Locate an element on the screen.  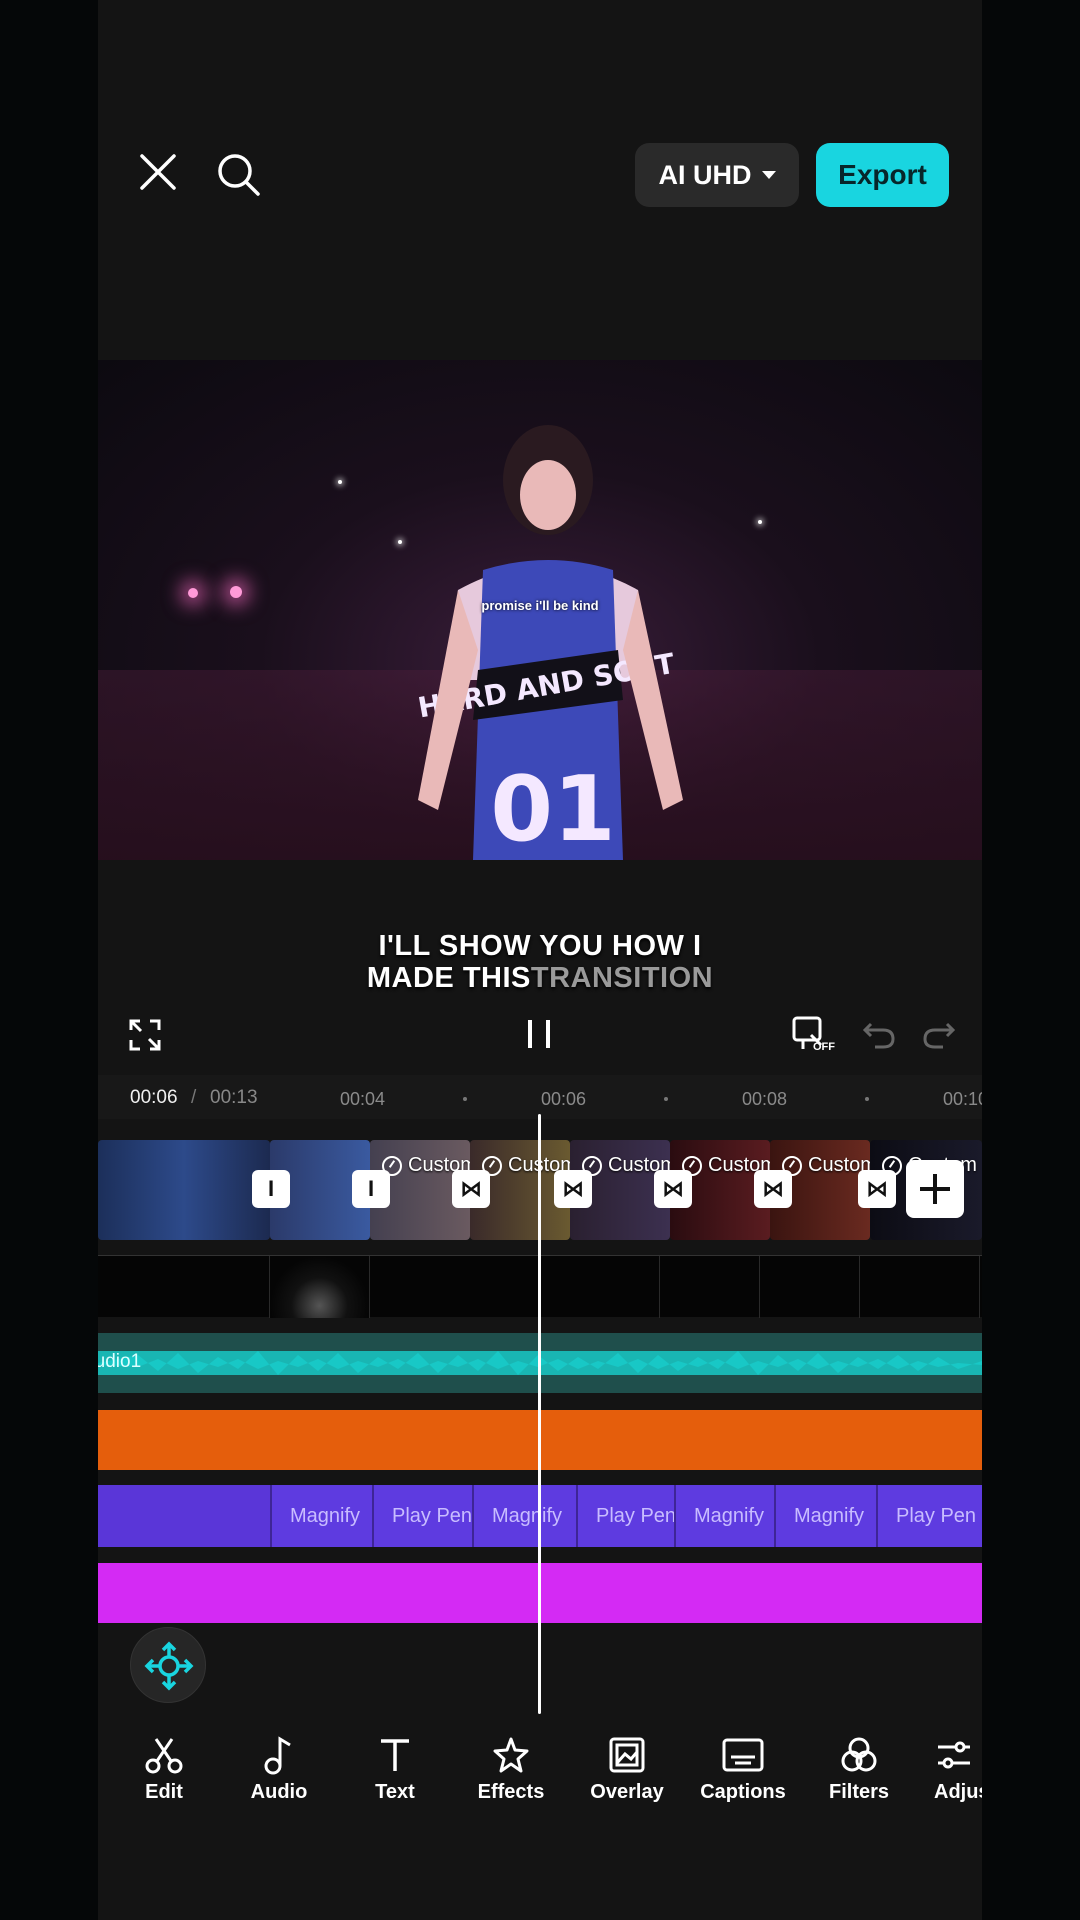
search-button is located at coordinates (239, 175).